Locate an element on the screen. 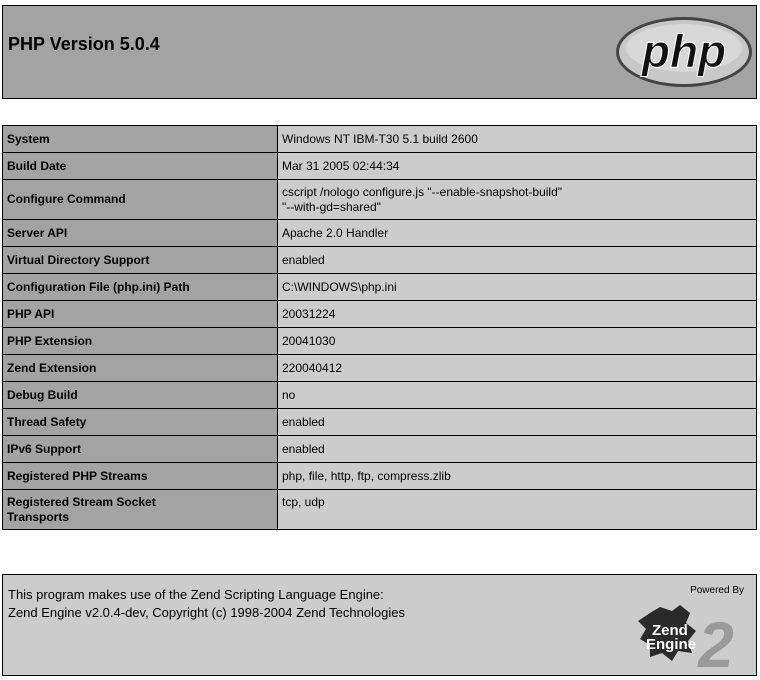 This screenshot has width=760, height=680. table-row: Build Date Mar 31 2005 02:44:34 is located at coordinates (379, 166).